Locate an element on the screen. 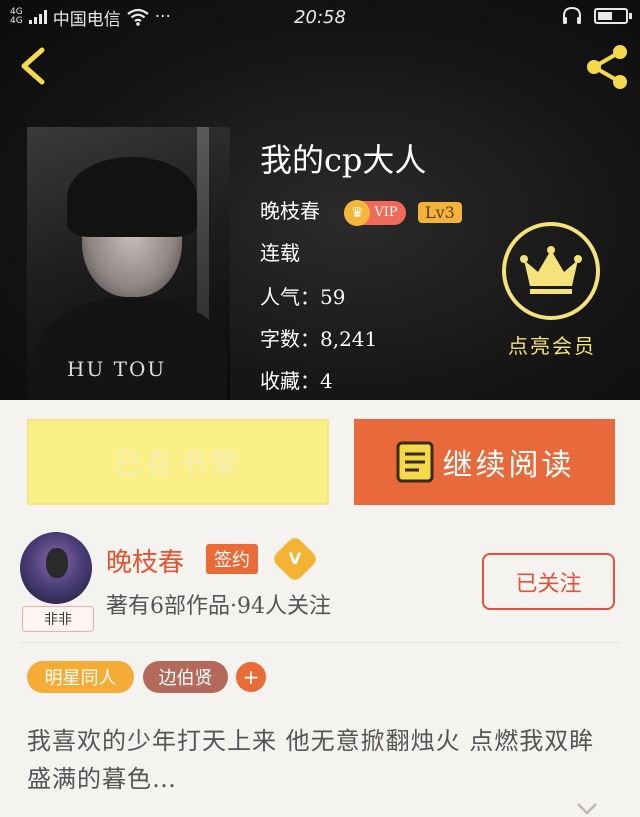 This screenshot has height=817, width=640. continue-reading-button: 继续阅读 is located at coordinates (484, 462).